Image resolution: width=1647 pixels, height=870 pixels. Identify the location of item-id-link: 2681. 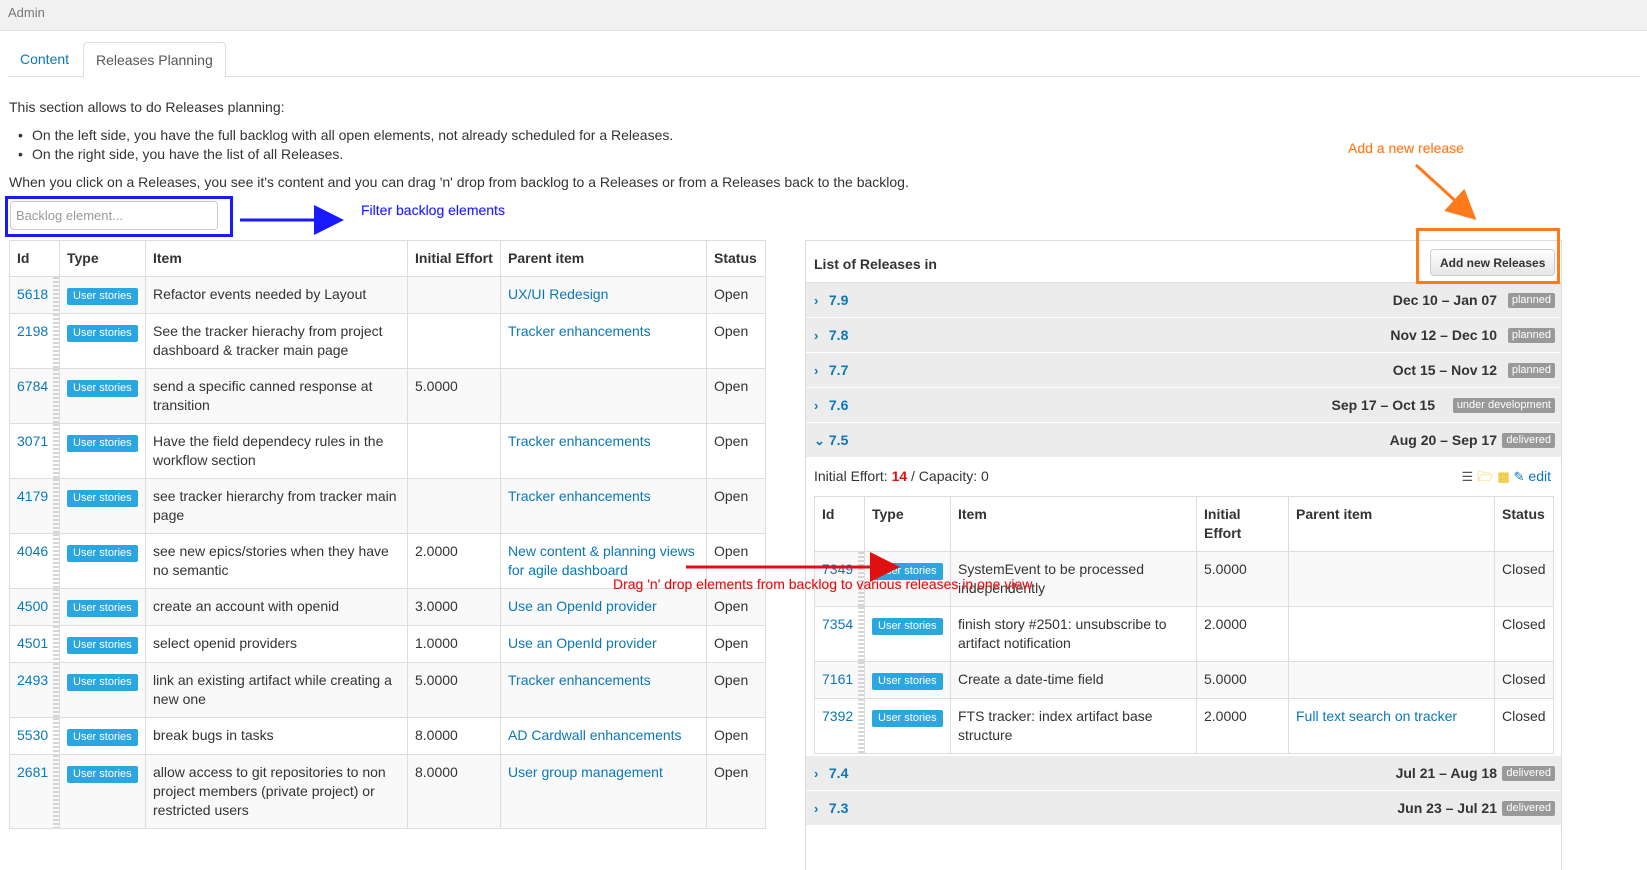
(32, 772).